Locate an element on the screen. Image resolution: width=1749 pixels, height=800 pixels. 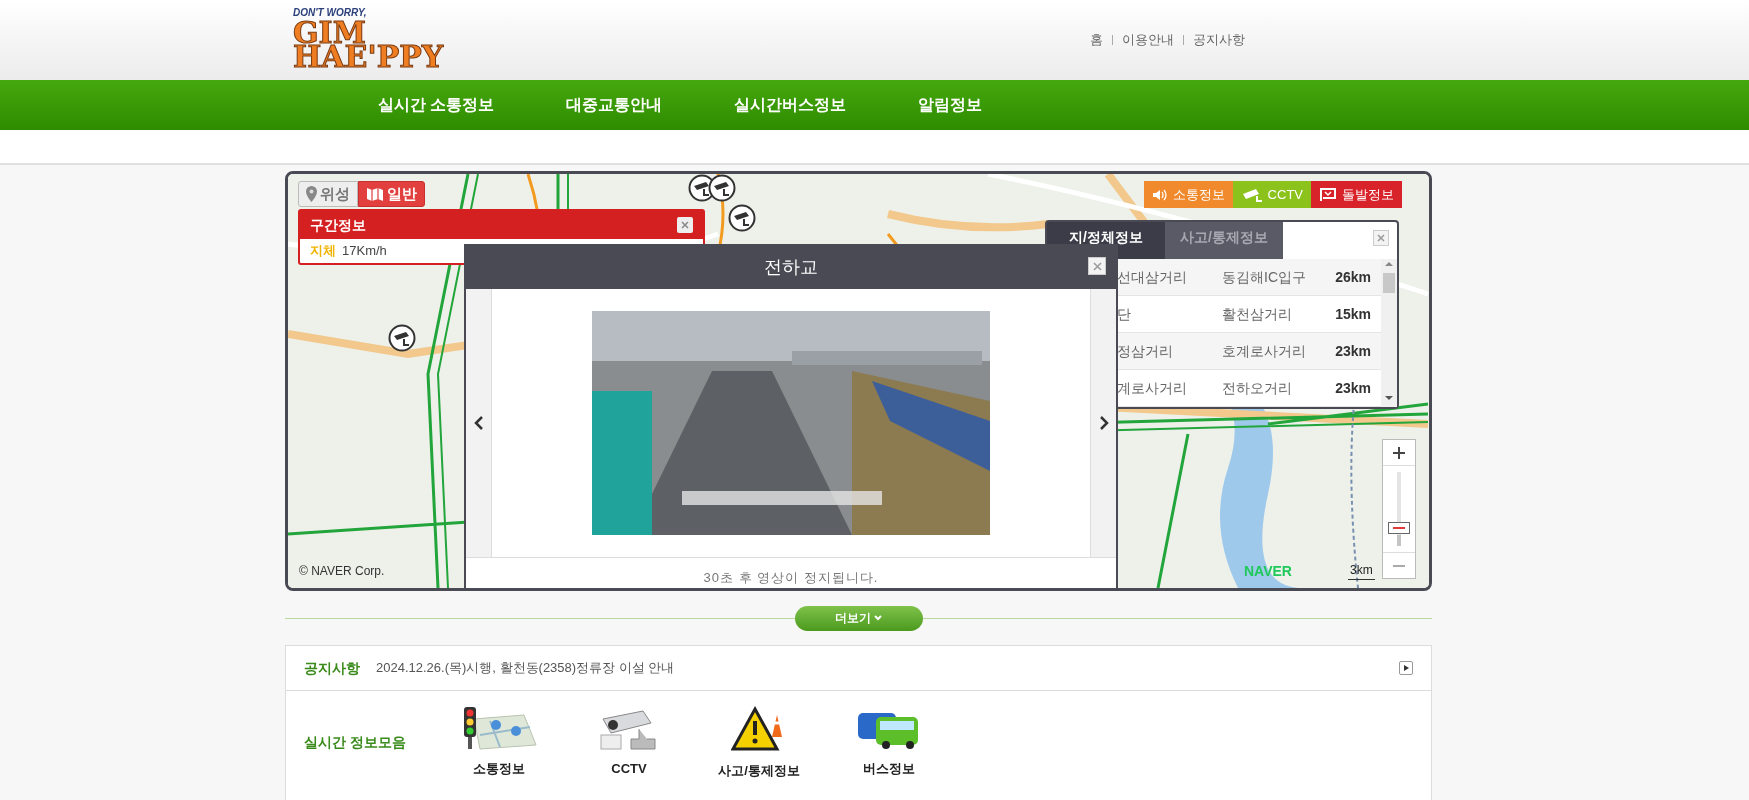
end-point: 활천삼거리 is located at coordinates (1257, 314).